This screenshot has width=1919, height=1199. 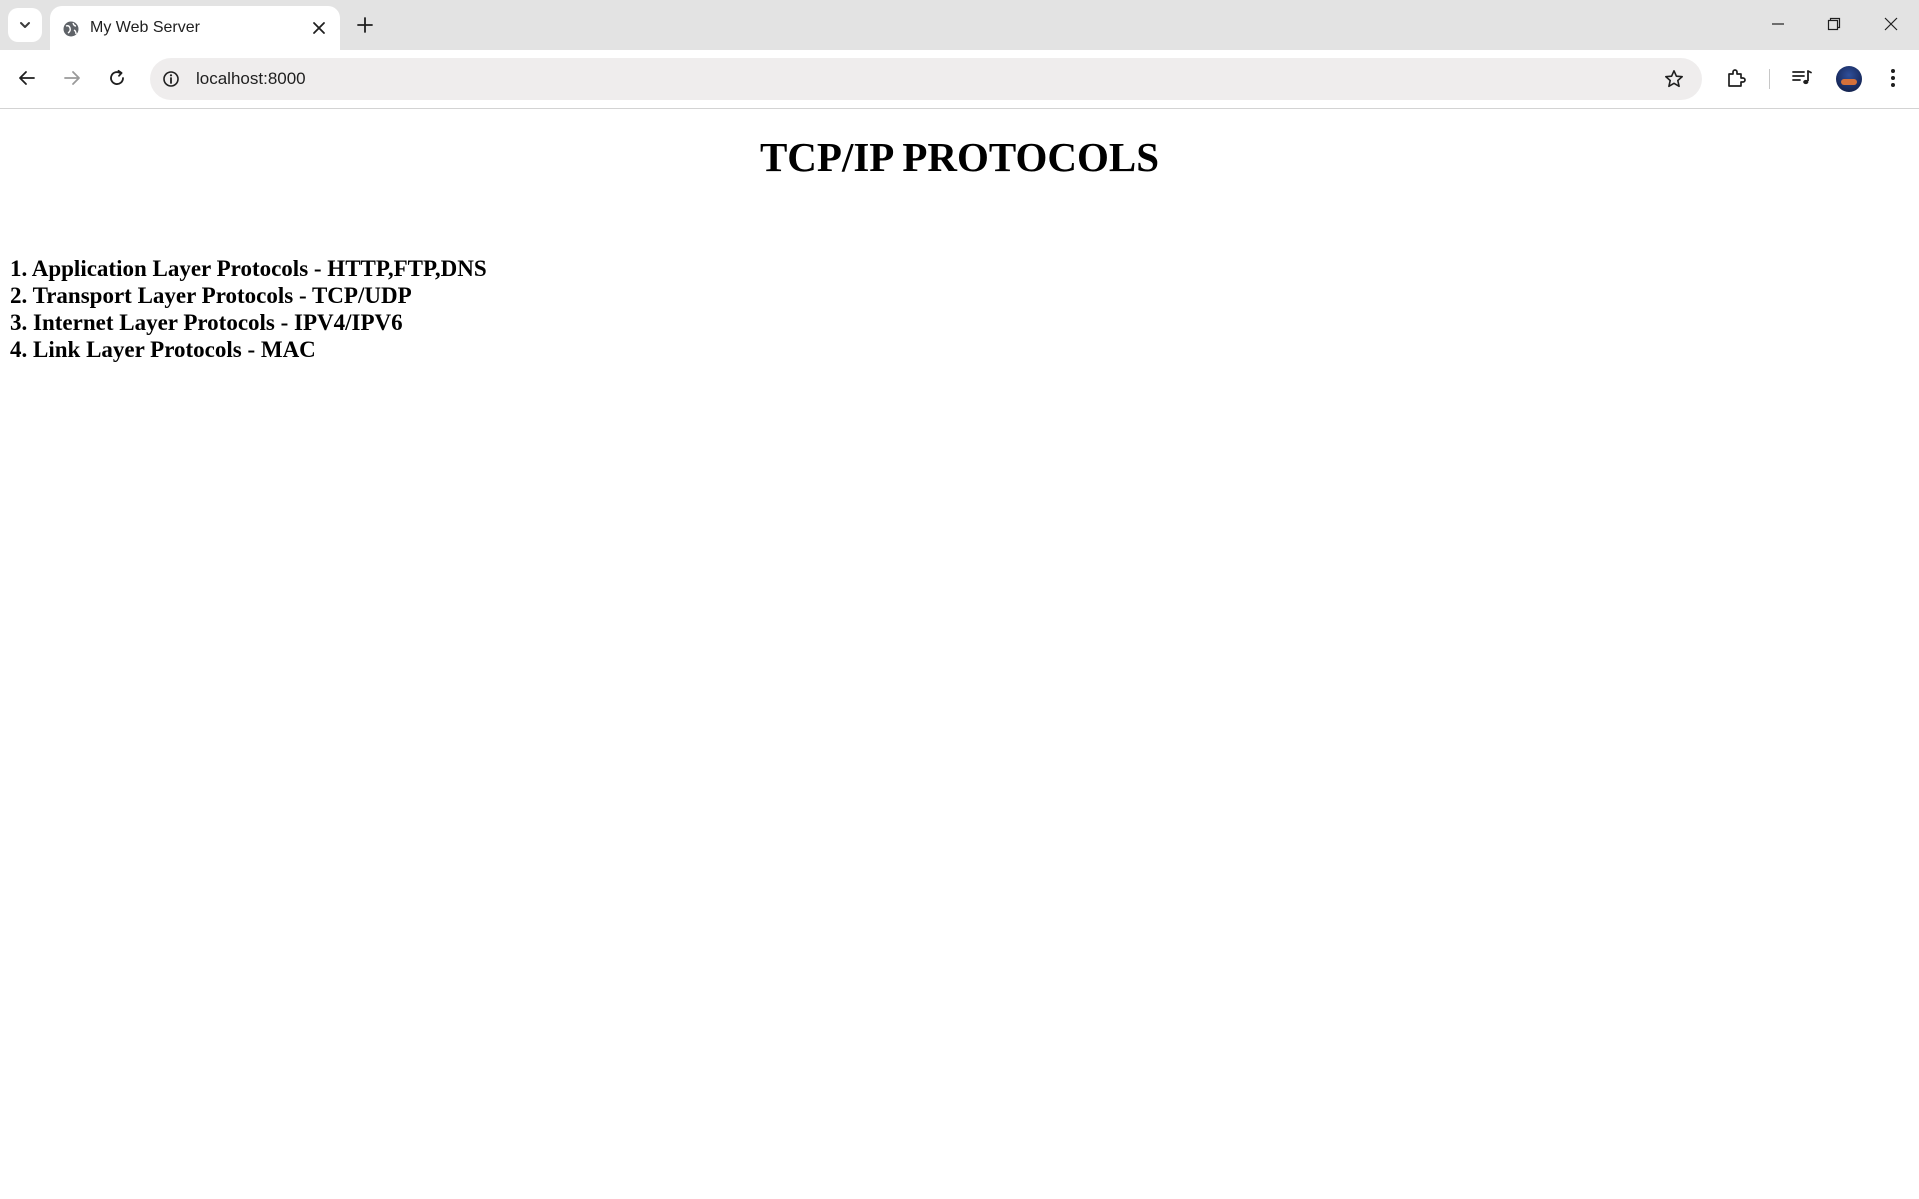 I want to click on tab-active: My Web Server, so click(x=195, y=28).